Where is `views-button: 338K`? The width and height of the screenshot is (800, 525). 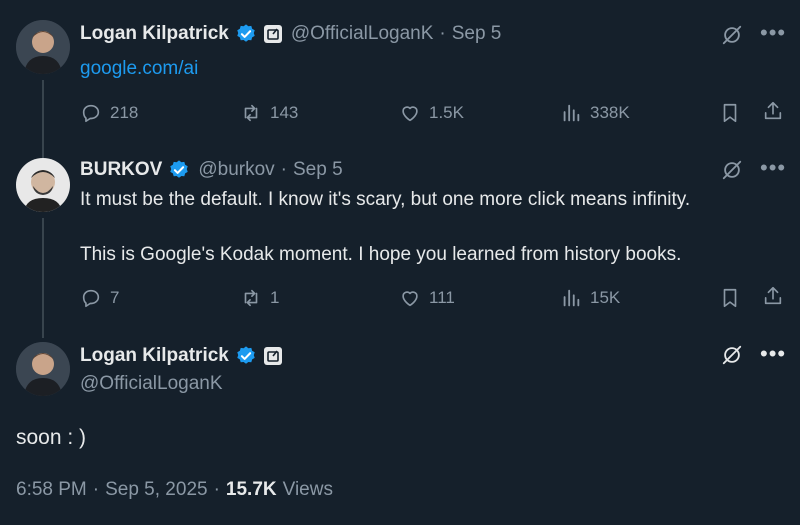 views-button: 338K is located at coordinates (595, 113).